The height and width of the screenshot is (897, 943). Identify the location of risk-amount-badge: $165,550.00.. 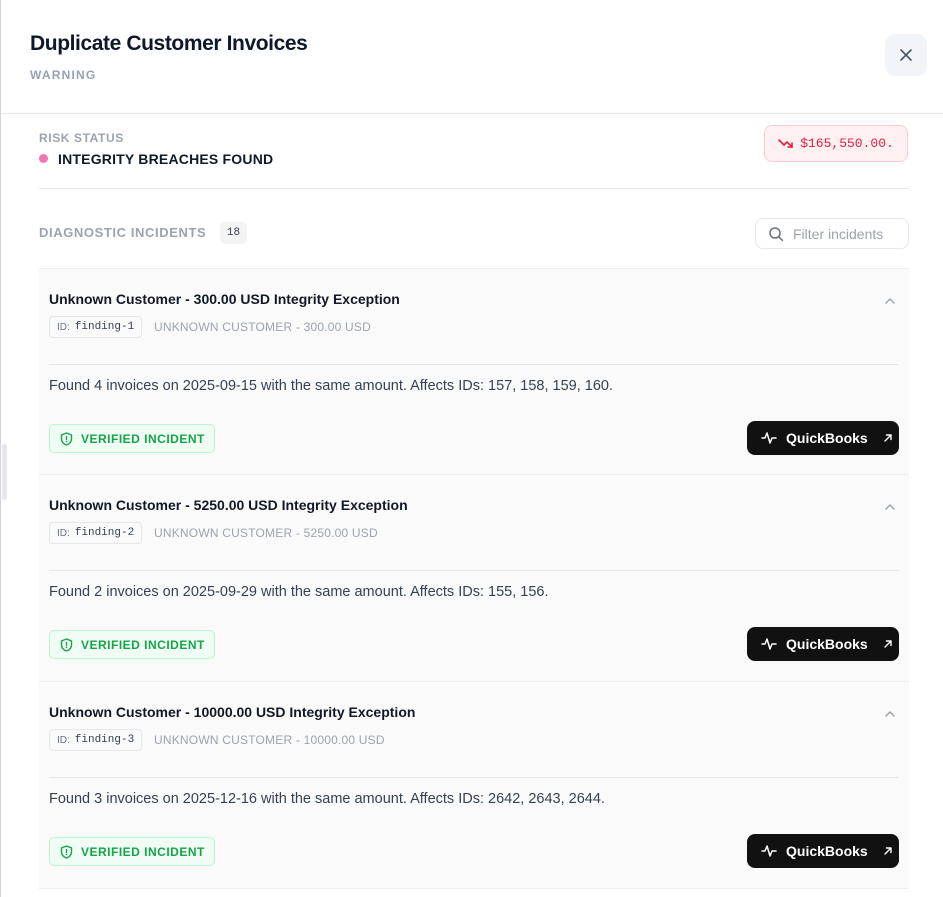
(836, 143).